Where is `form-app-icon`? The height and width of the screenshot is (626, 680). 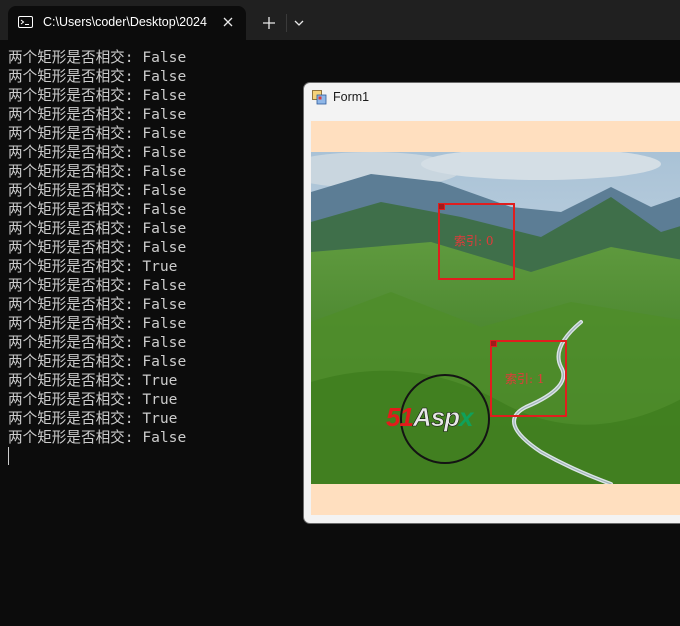
form-app-icon is located at coordinates (319, 97).